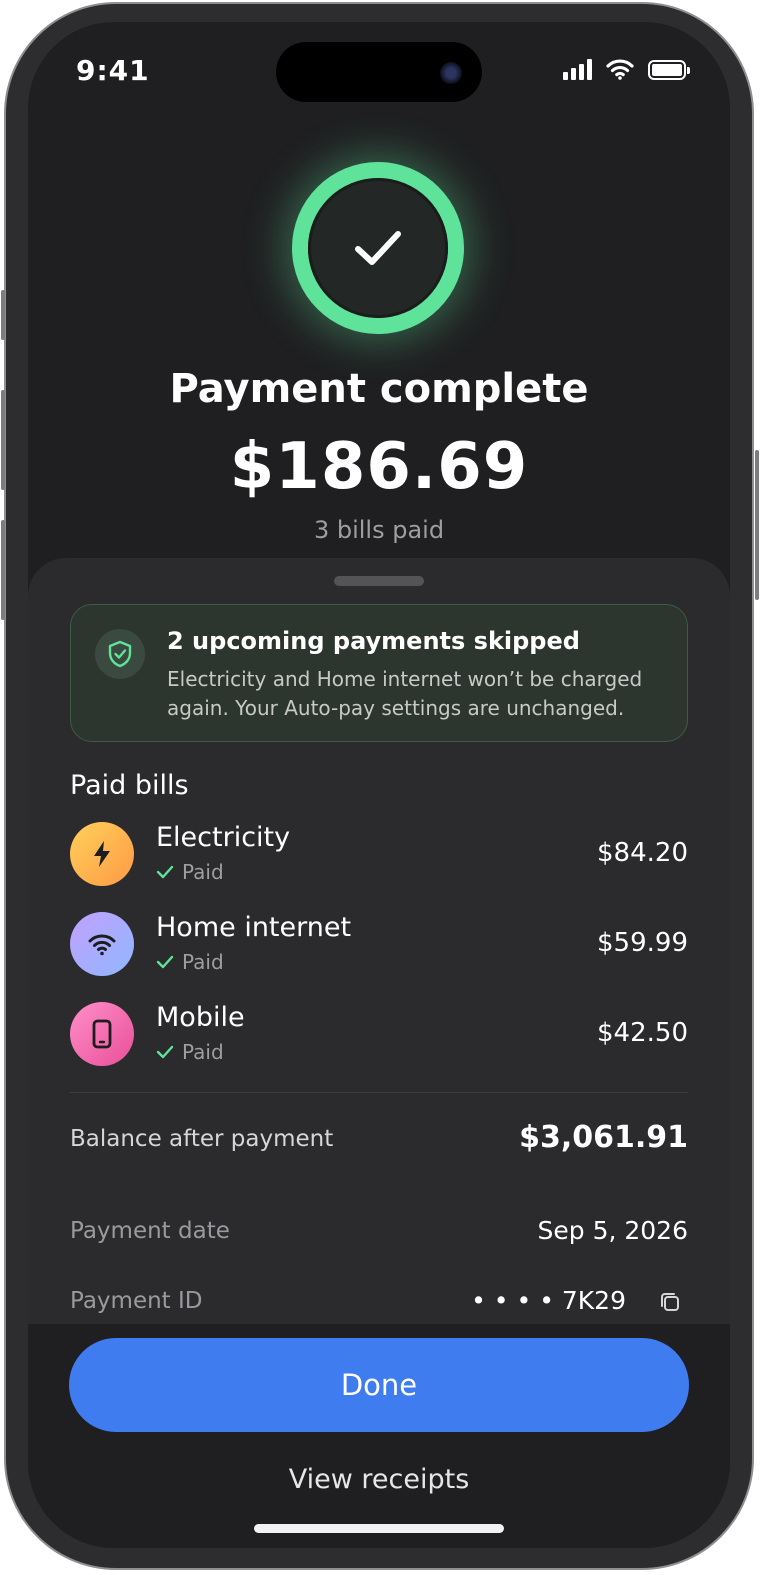 This screenshot has width=760, height=1575. Describe the element at coordinates (379, 467) in the screenshot. I see `payment-amount: $186.69` at that location.